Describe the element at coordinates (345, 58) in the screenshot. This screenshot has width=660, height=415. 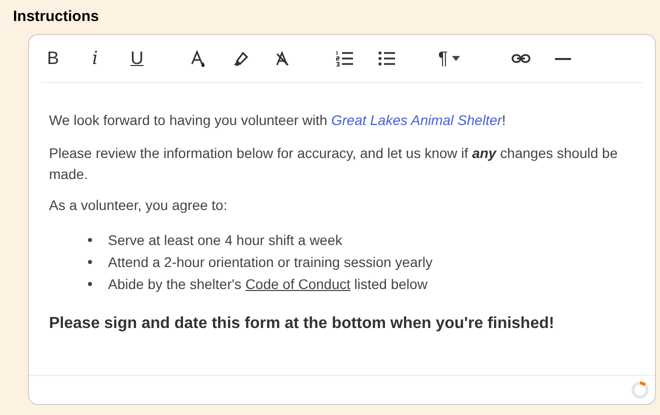
I see `numbered-list-icon` at that location.